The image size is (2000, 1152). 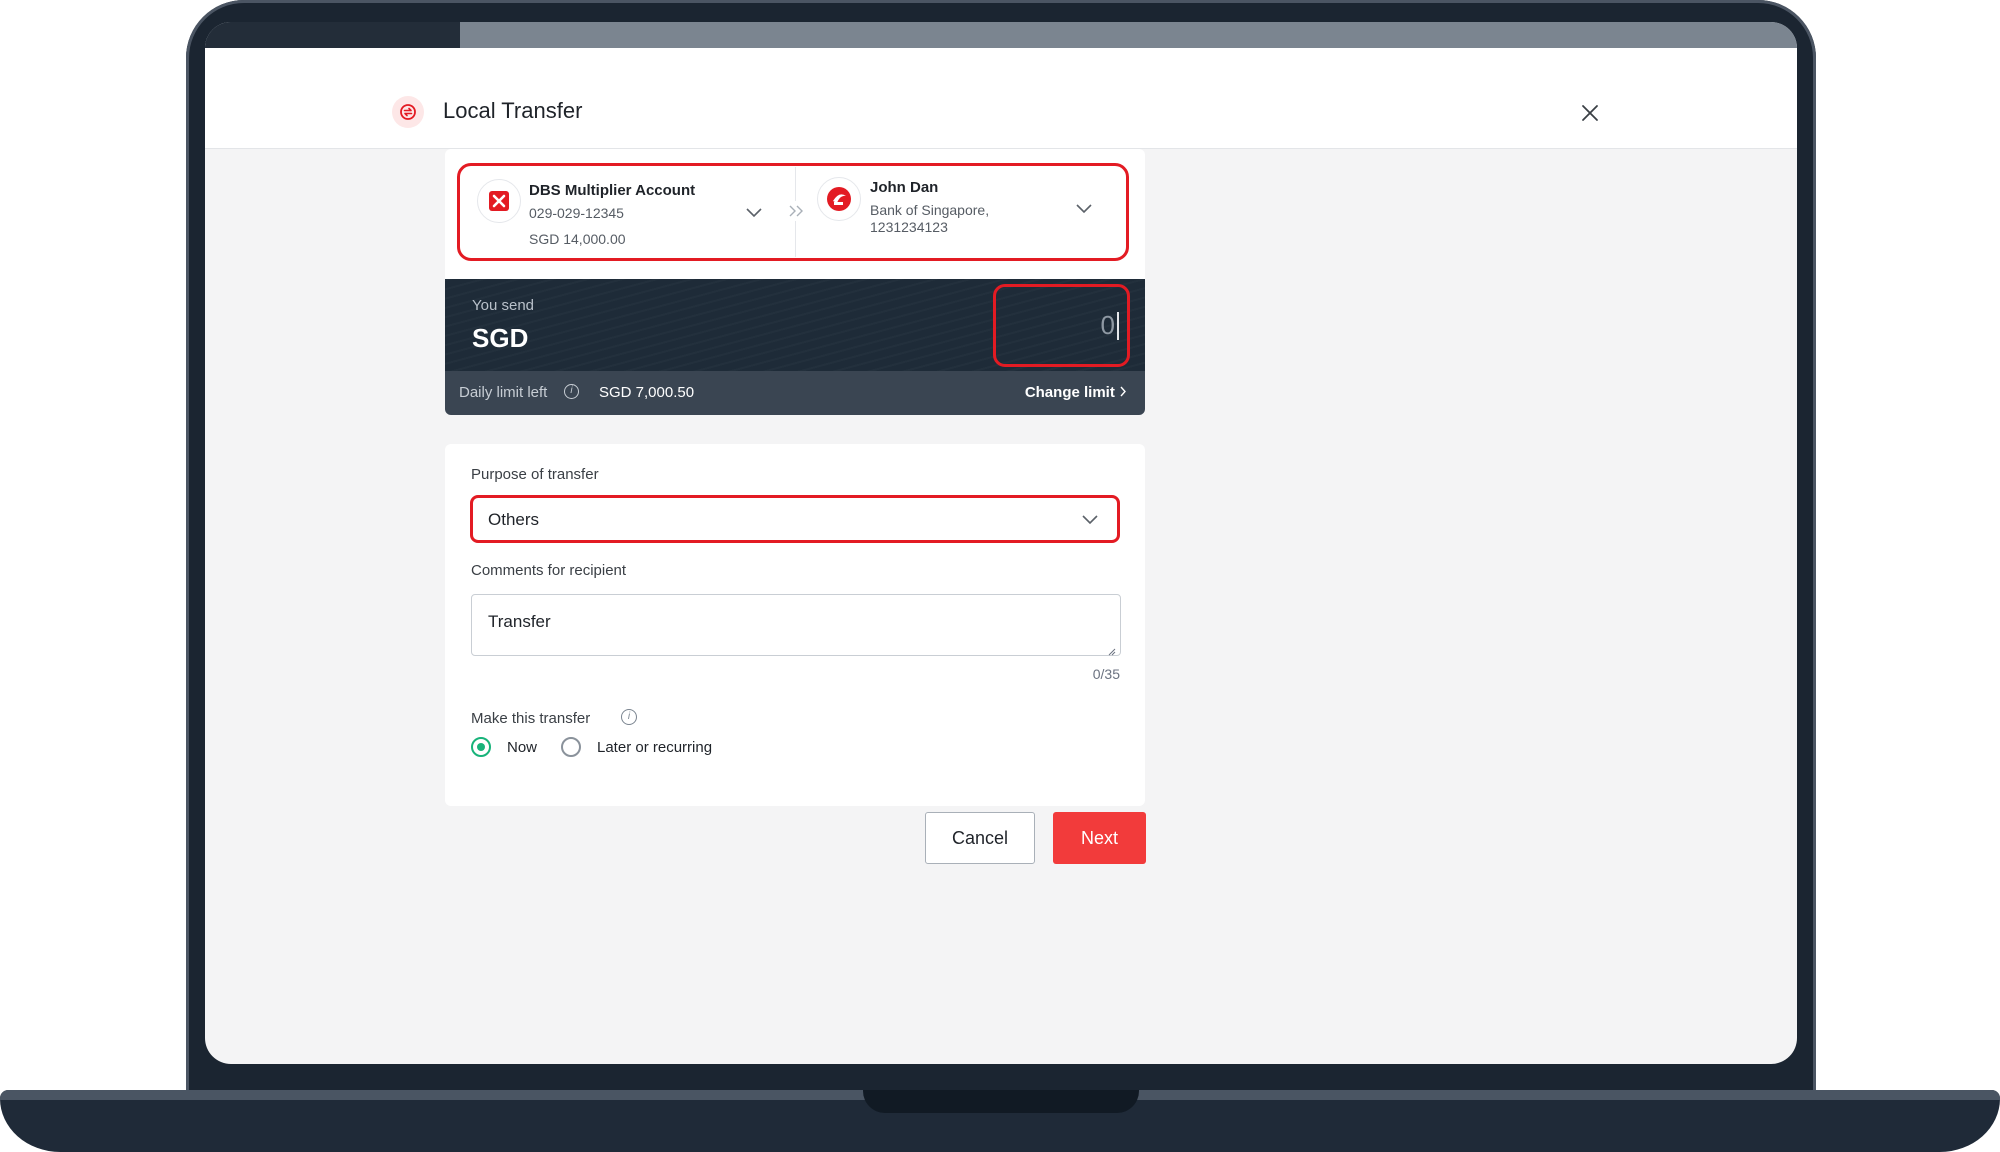 What do you see at coordinates (795, 325) in the screenshot?
I see `send-amount-panel: You send SGD 0` at bounding box center [795, 325].